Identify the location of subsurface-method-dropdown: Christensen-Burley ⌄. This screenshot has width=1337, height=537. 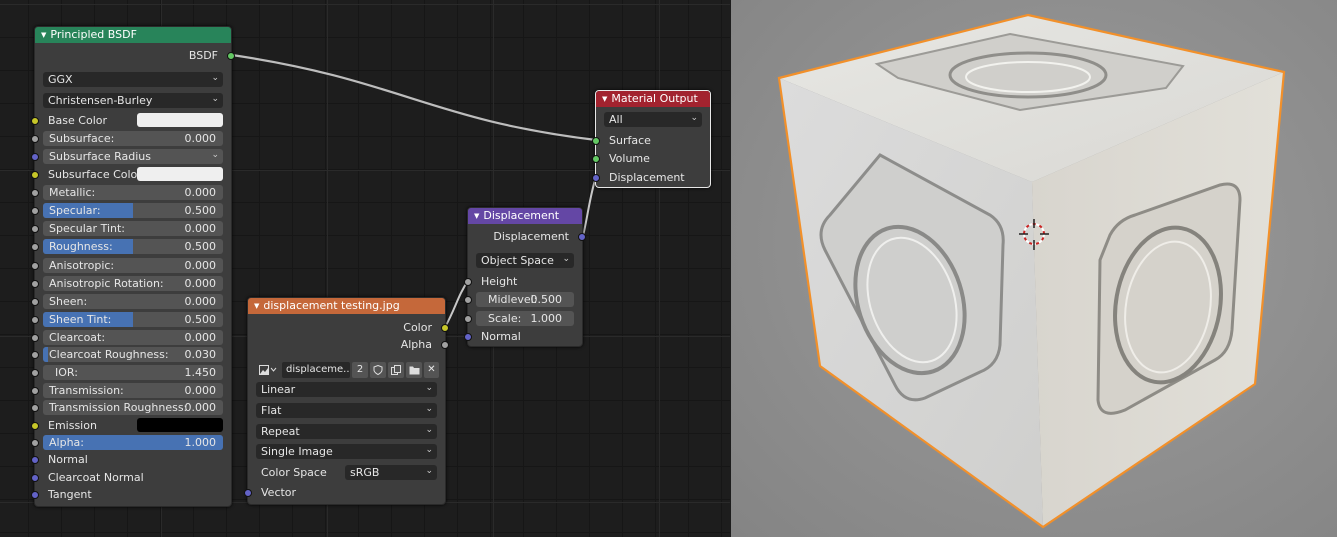
(133, 100).